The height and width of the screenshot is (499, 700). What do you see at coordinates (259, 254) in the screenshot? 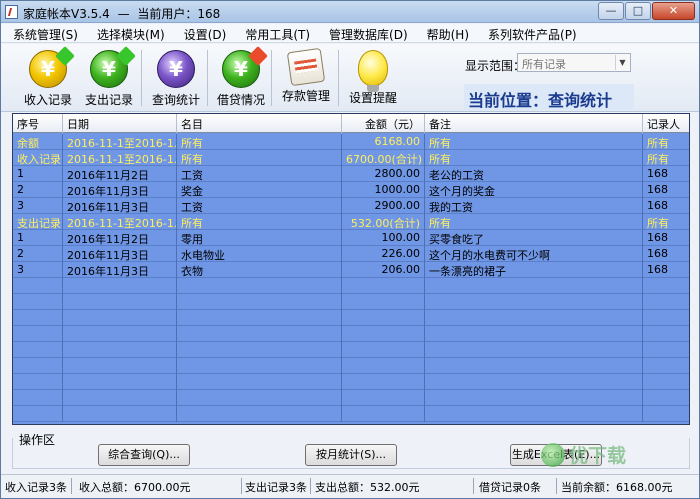
I see `cell-item: 水电物业` at bounding box center [259, 254].